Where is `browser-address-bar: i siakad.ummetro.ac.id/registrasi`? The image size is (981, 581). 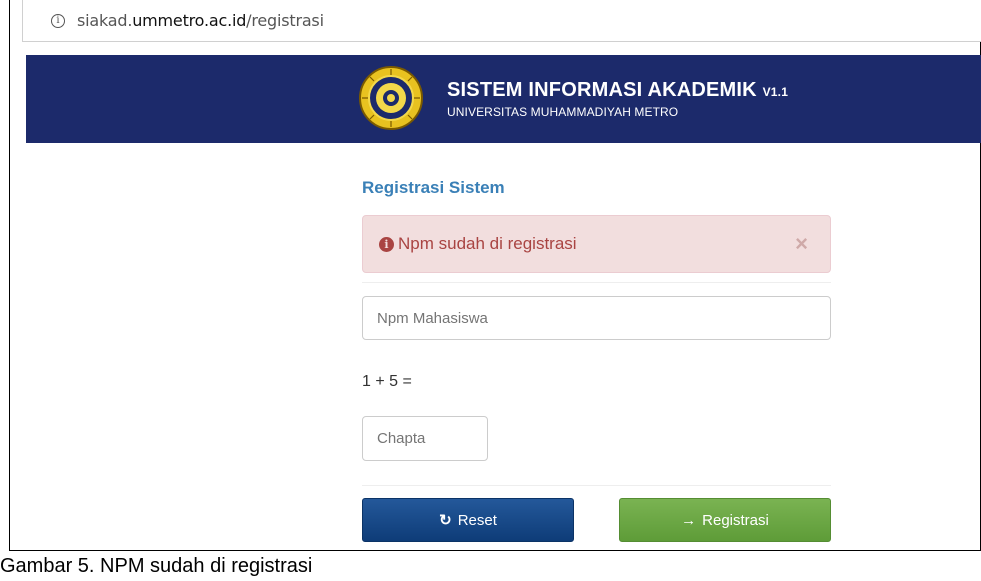
browser-address-bar: i siakad.ummetro.ac.id/registrasi is located at coordinates (501, 21).